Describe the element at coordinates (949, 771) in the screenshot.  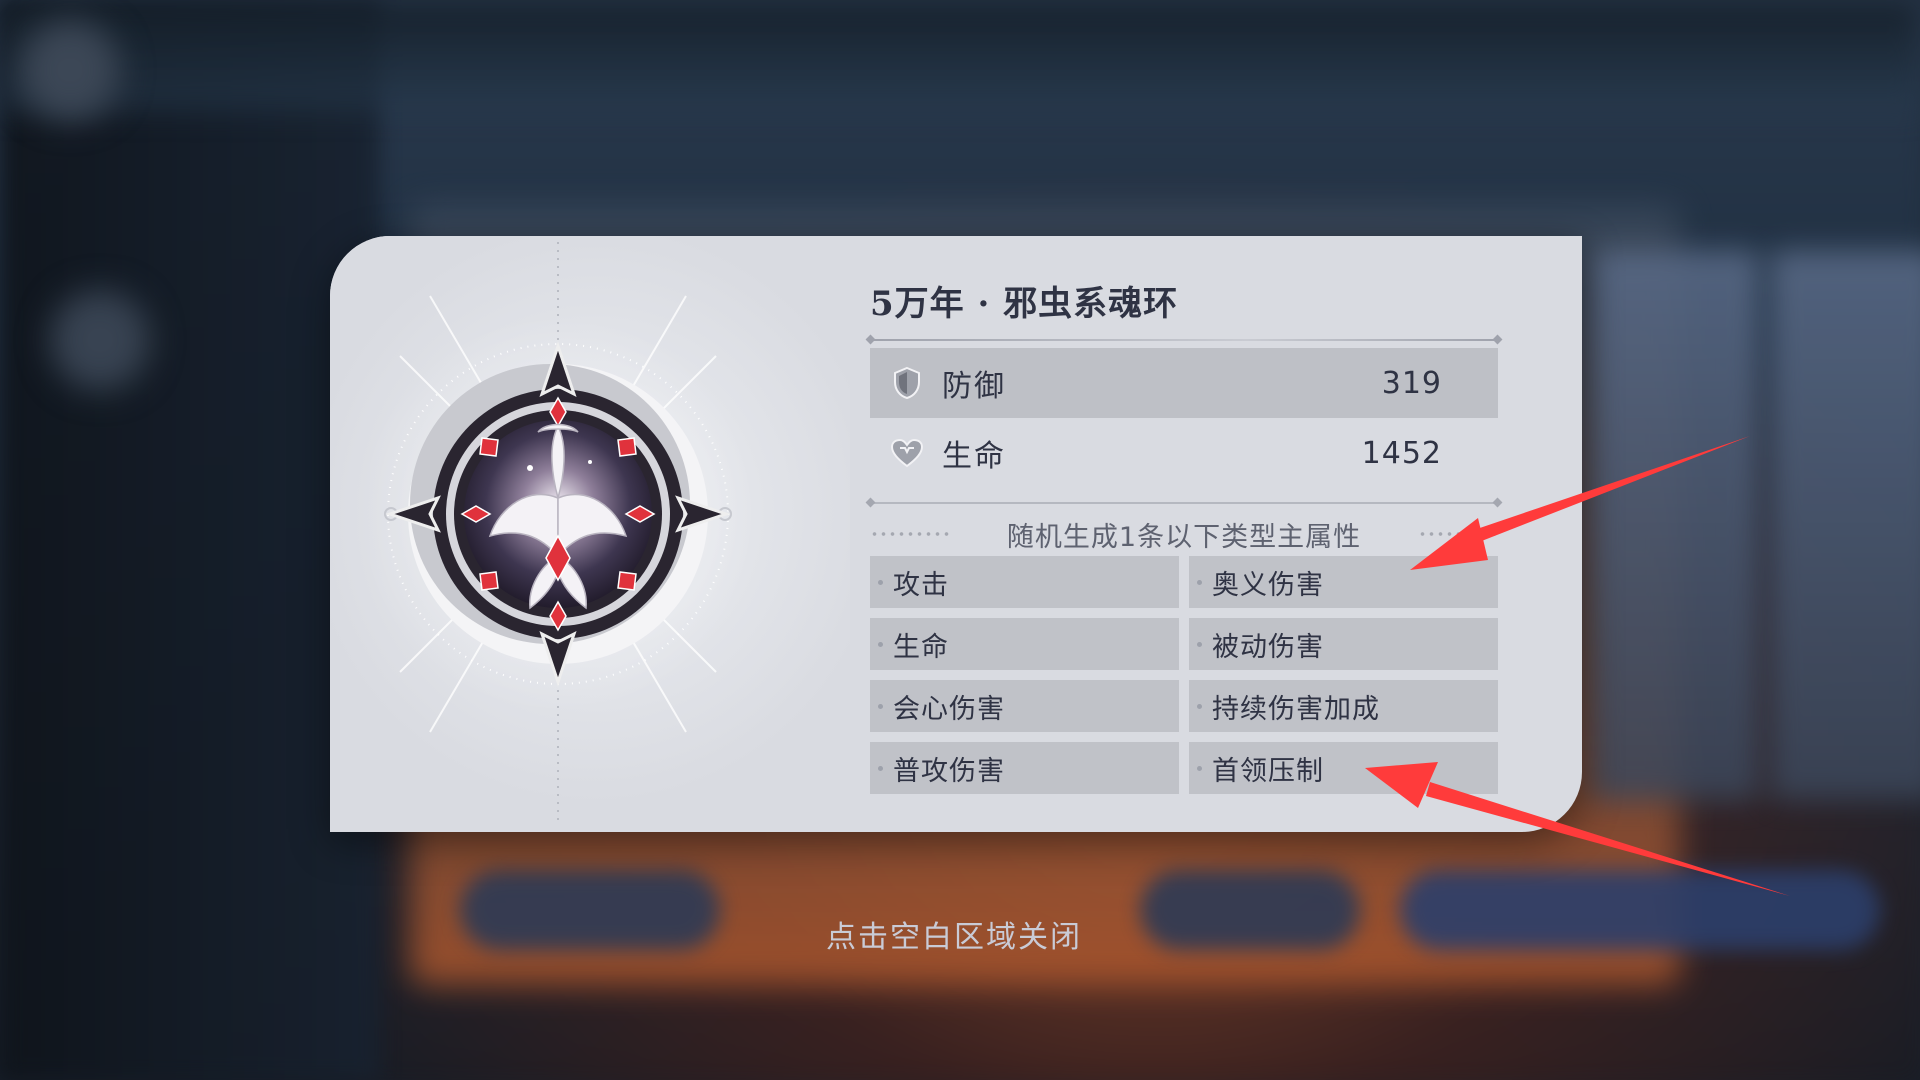
I see `attribute-label: 普攻伤害` at that location.